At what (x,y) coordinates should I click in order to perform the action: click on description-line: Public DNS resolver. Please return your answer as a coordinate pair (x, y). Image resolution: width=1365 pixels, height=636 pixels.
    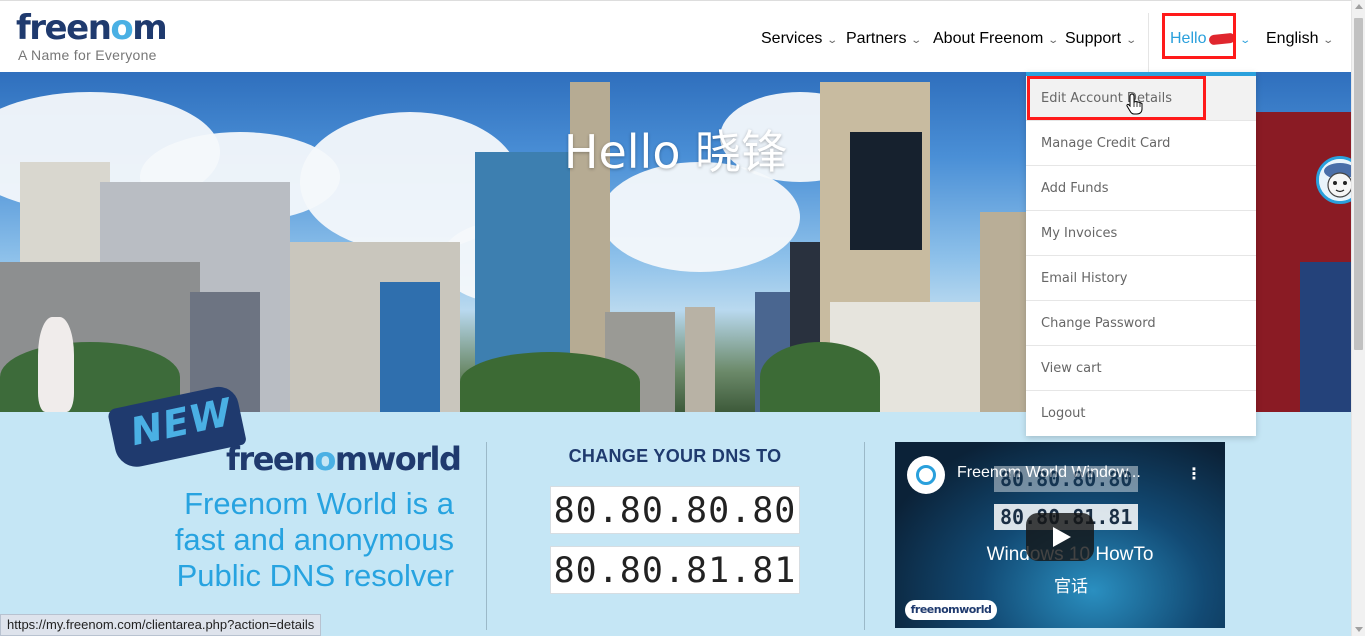
    Looking at the image, I should click on (315, 575).